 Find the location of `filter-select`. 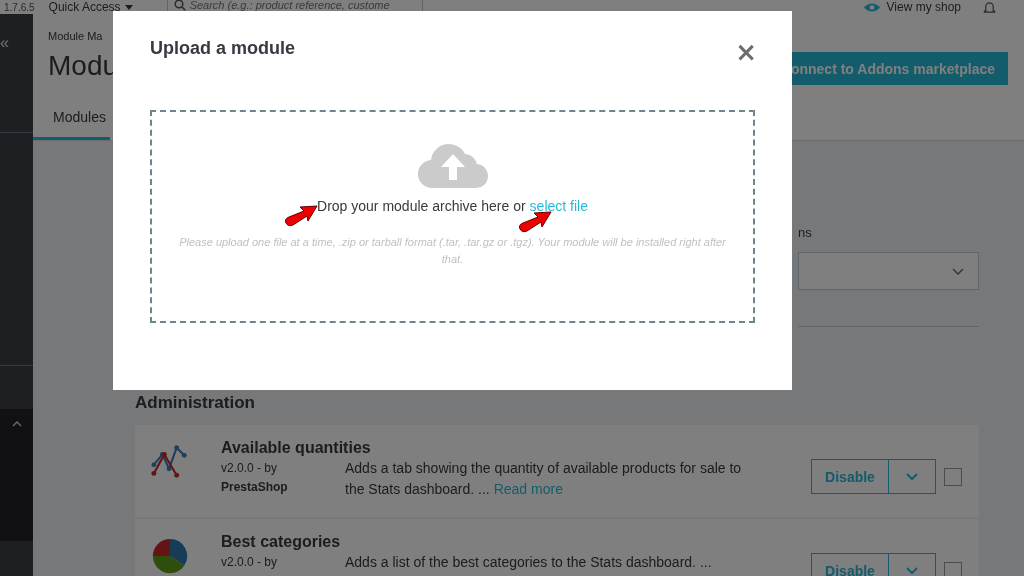

filter-select is located at coordinates (888, 271).